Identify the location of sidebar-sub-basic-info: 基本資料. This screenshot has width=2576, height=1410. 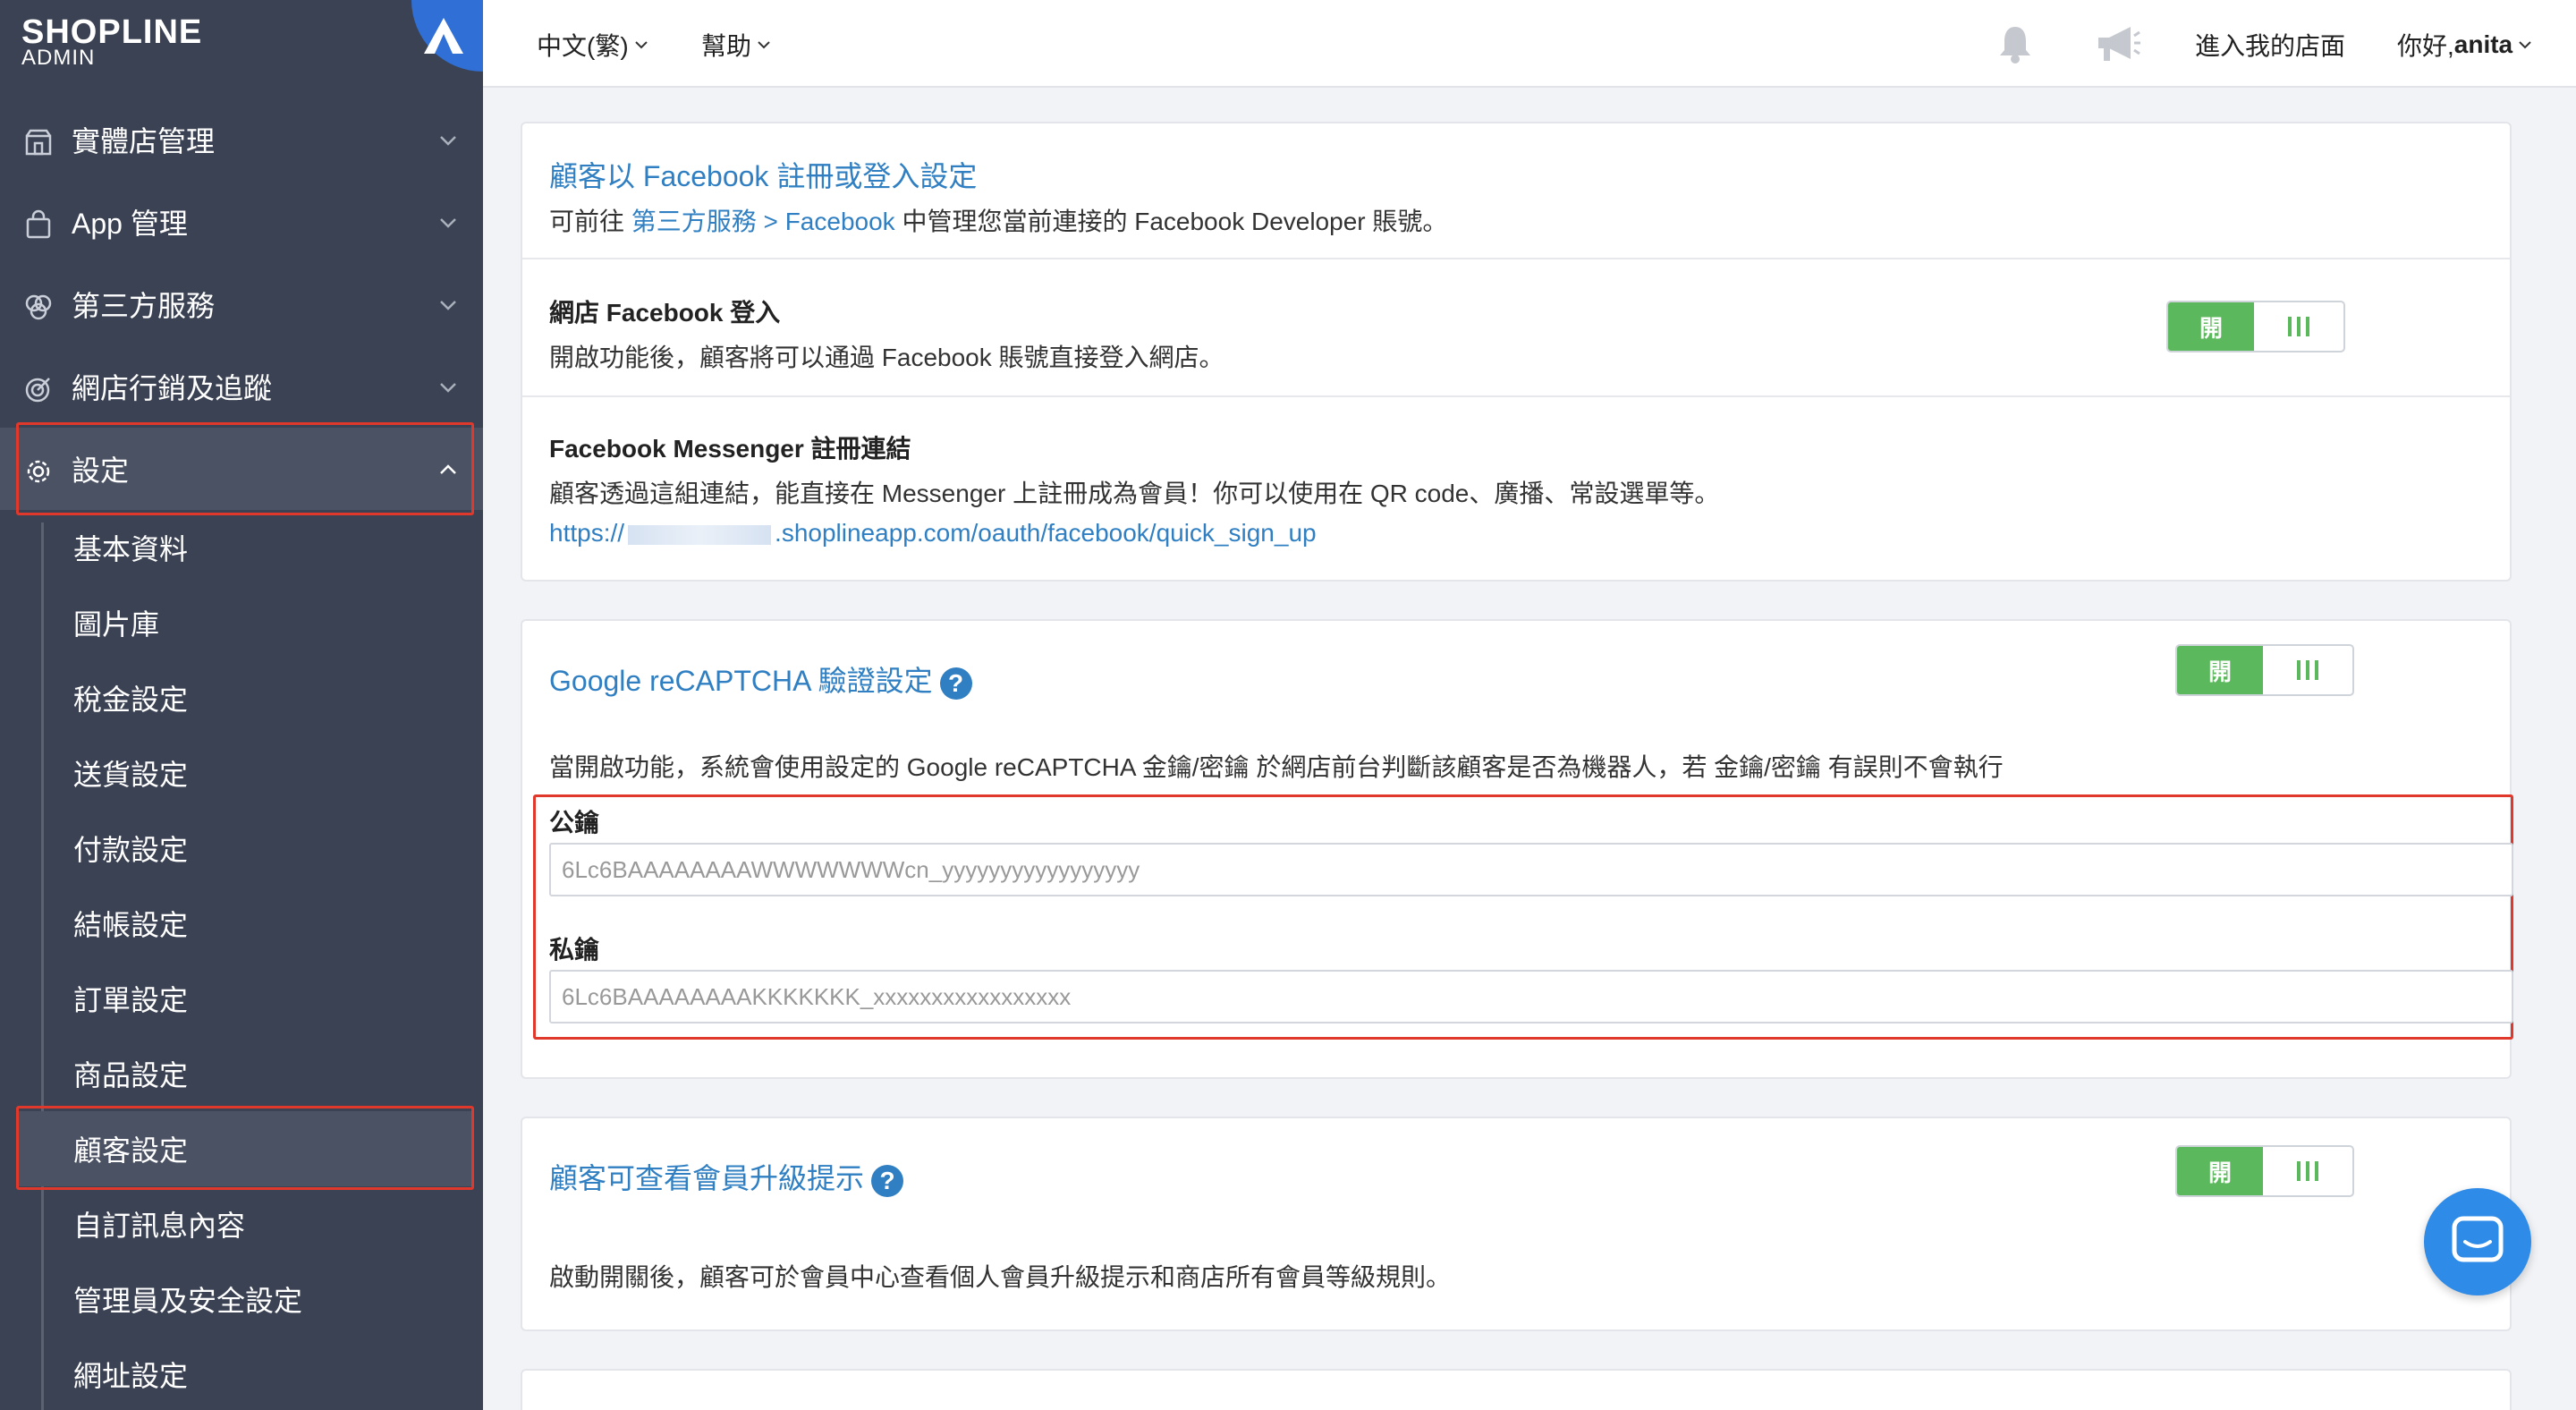
(245, 547).